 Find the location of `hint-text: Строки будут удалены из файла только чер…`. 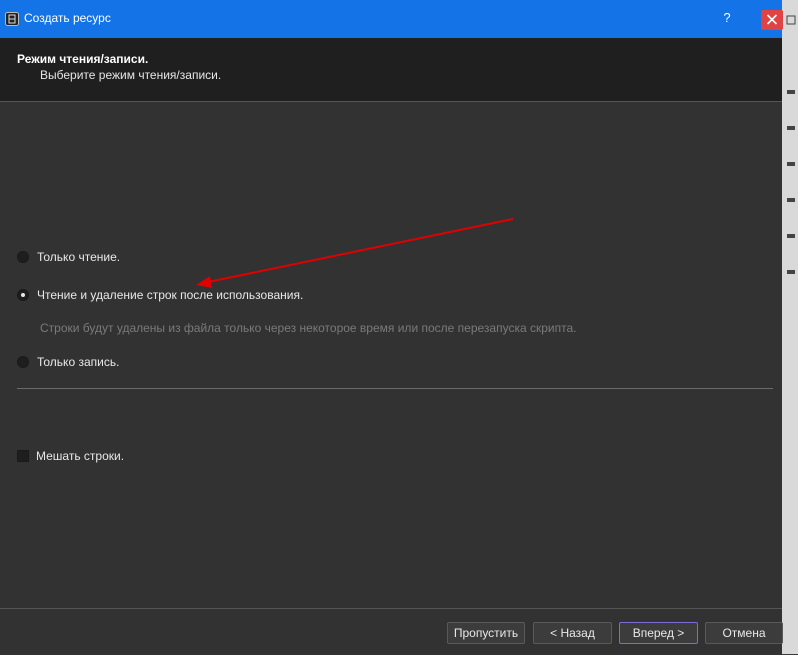

hint-text: Строки будут удалены из файла только чер… is located at coordinates (308, 328).